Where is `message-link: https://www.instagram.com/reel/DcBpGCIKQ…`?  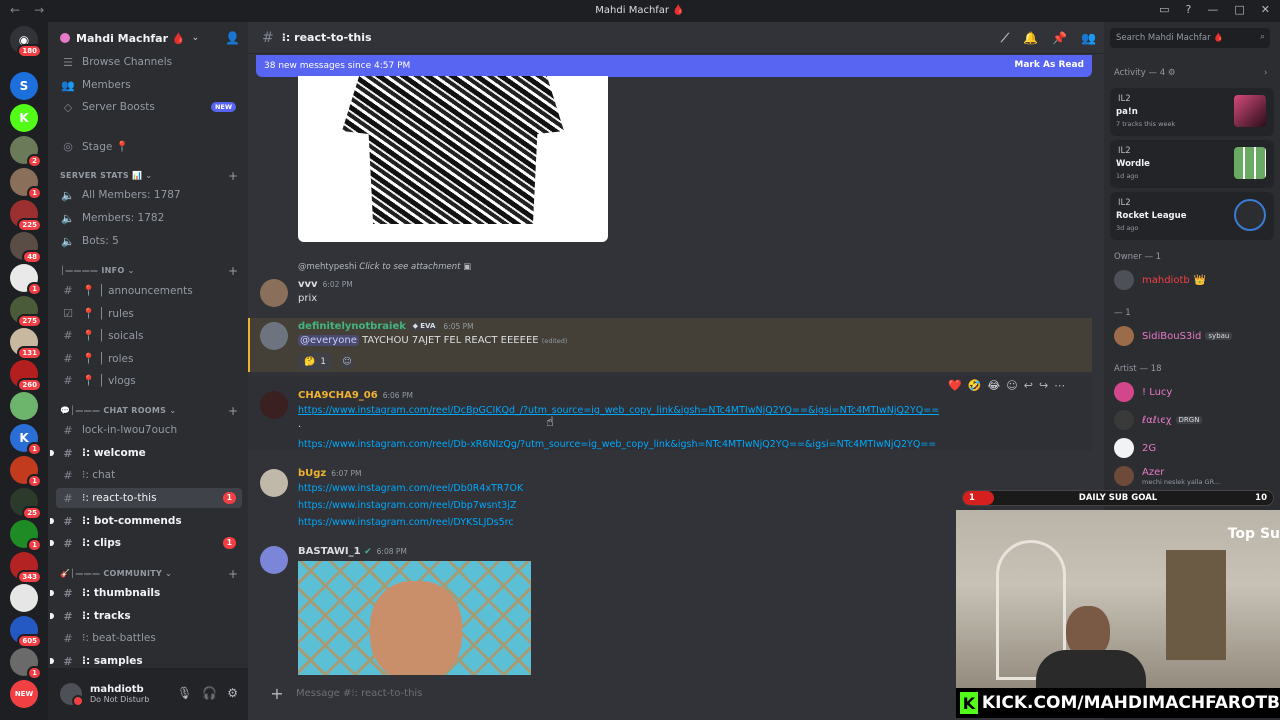
message-link: https://www.instagram.com/reel/DcBpGCIKQ… is located at coordinates (618, 410).